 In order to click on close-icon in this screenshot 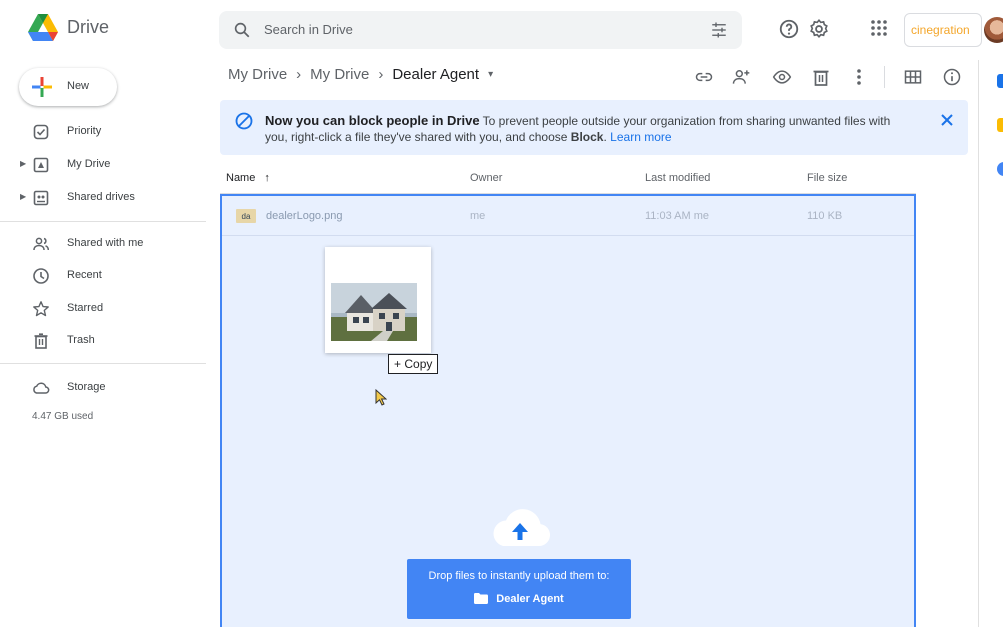, I will do `click(947, 120)`.